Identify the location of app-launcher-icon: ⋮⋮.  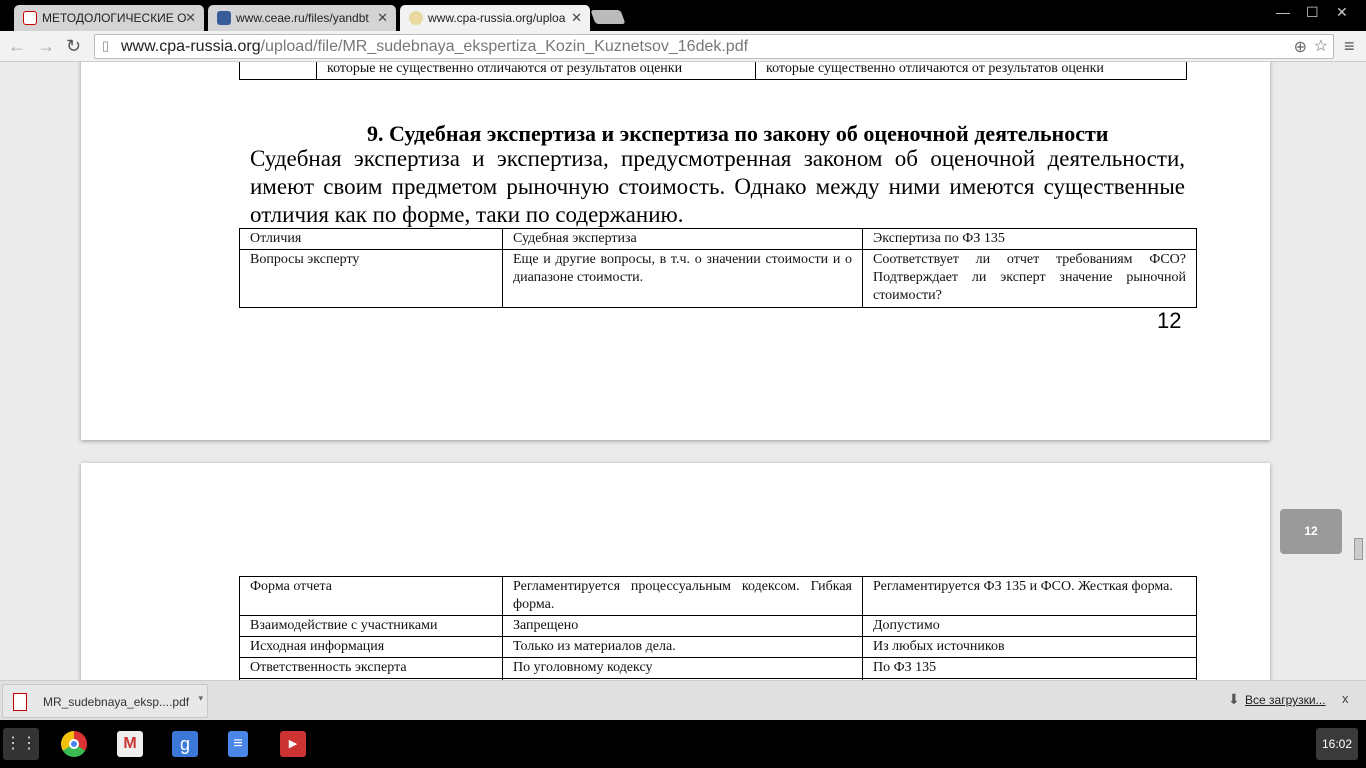
(21, 744).